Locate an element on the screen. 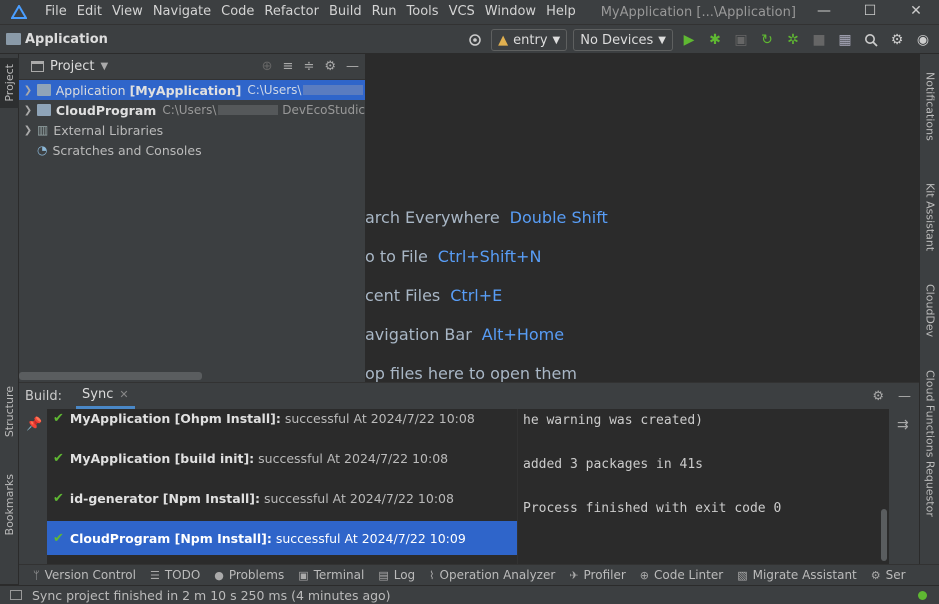 This screenshot has height=604, width=939. console-scrollbar is located at coordinates (884, 535).